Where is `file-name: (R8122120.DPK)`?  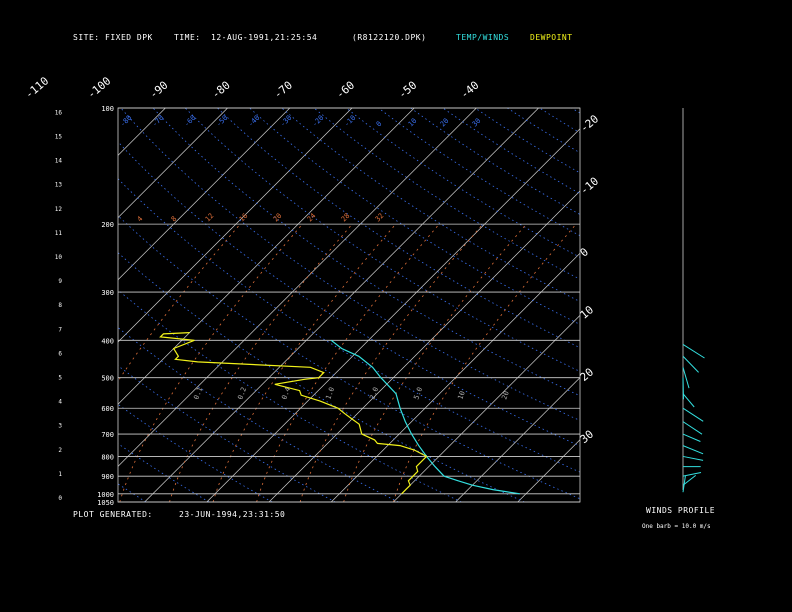
file-name: (R8122120.DPK) is located at coordinates (389, 37).